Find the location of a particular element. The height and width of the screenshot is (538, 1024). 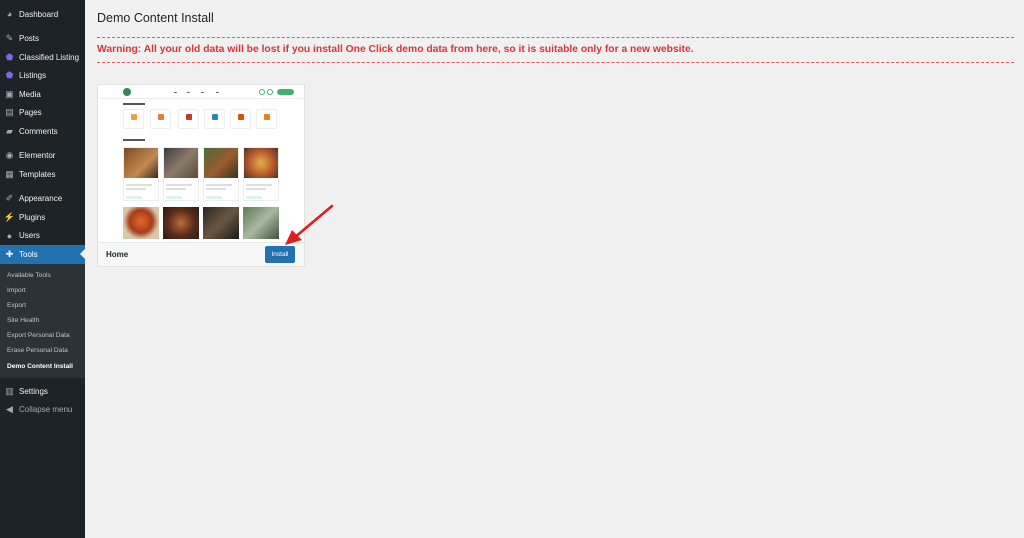

submenu-available-tools: Available Tools is located at coordinates (42, 275).